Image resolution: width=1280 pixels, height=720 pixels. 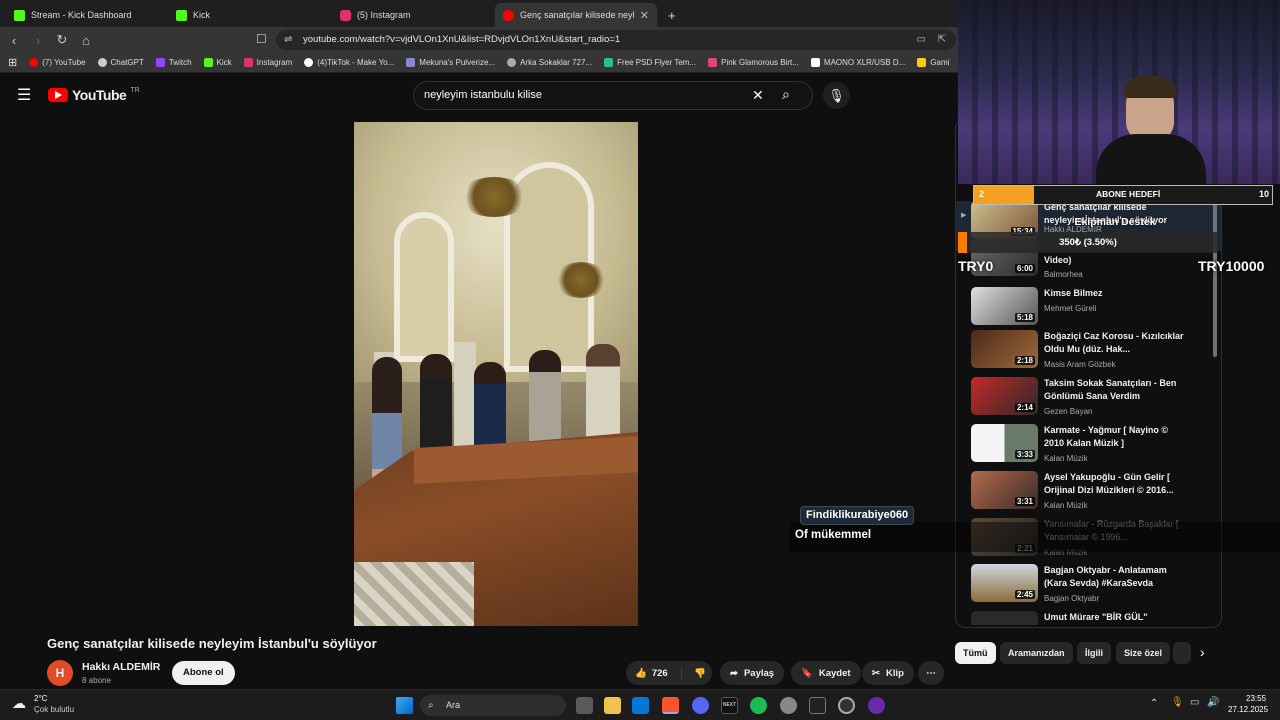 I want to click on network-icon: ▭, so click(x=1194, y=702).